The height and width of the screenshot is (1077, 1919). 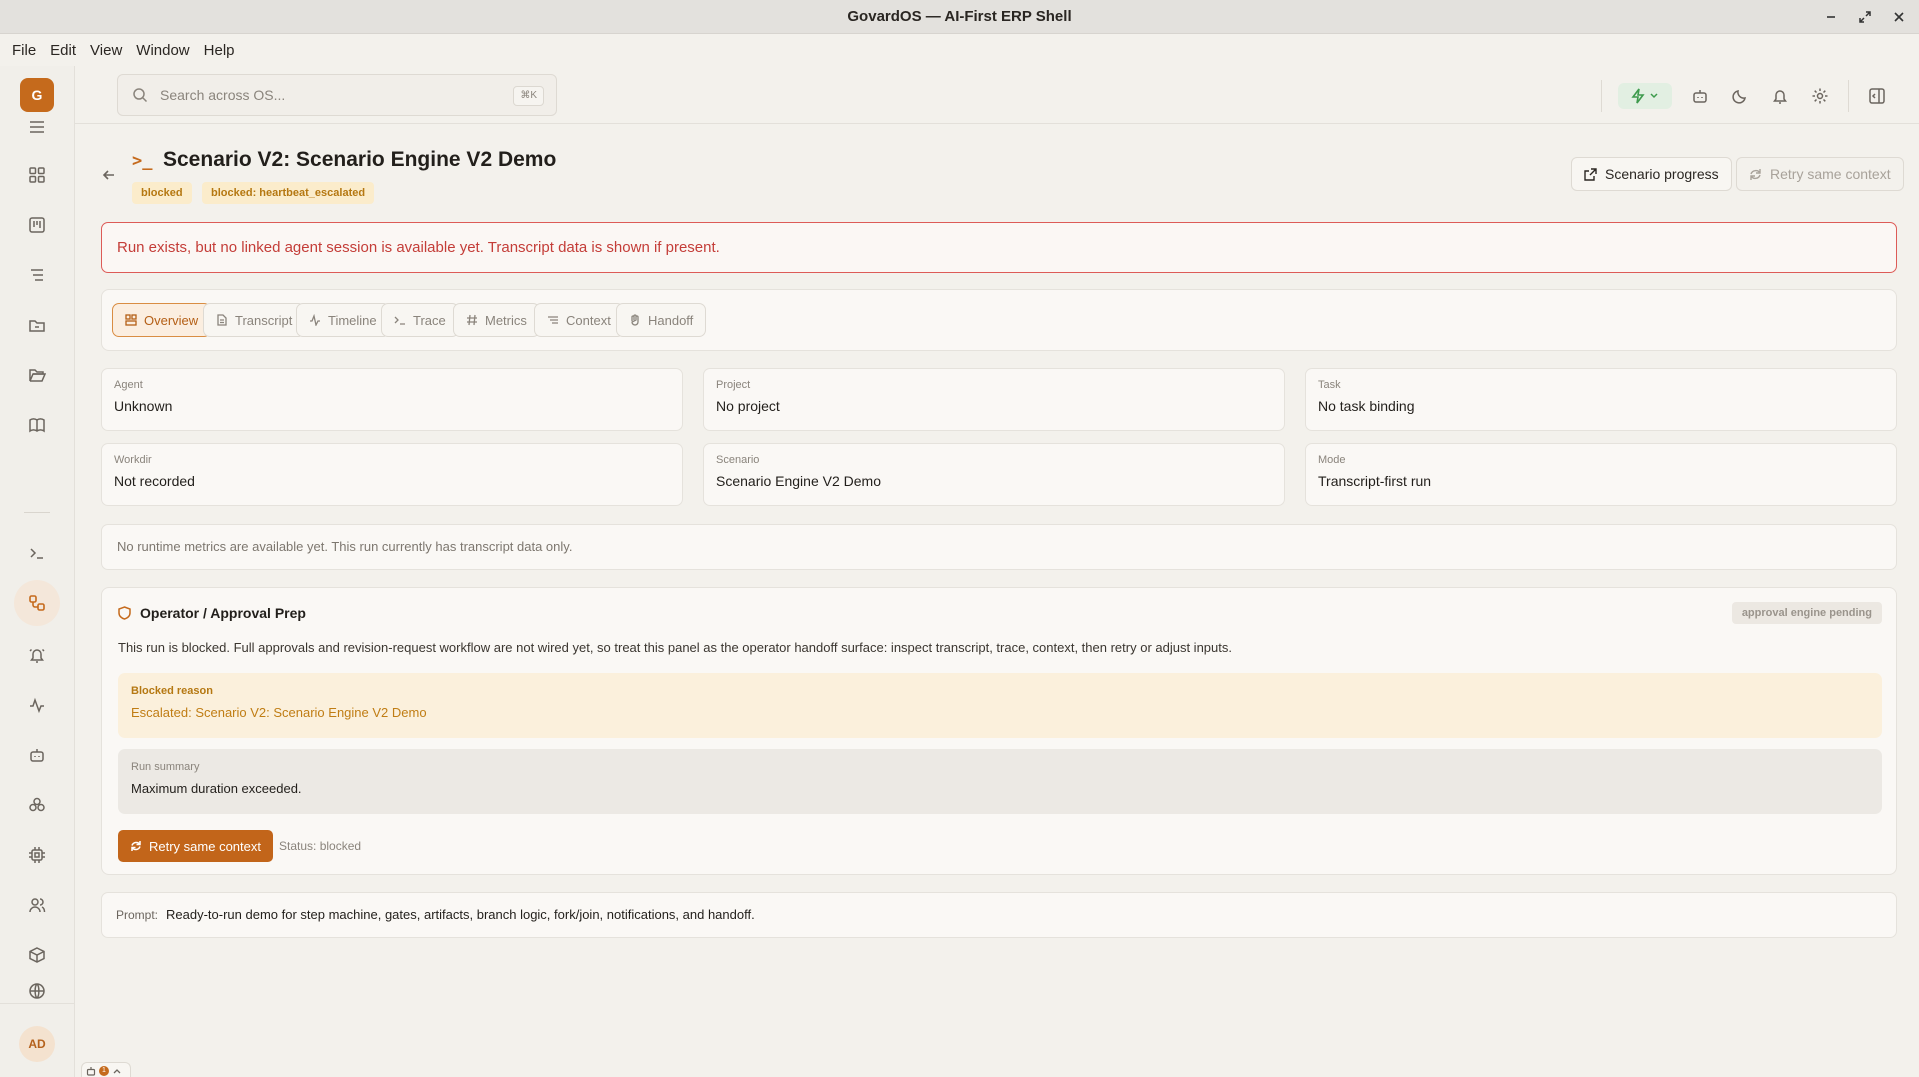 I want to click on restore-icon, so click(x=1865, y=17).